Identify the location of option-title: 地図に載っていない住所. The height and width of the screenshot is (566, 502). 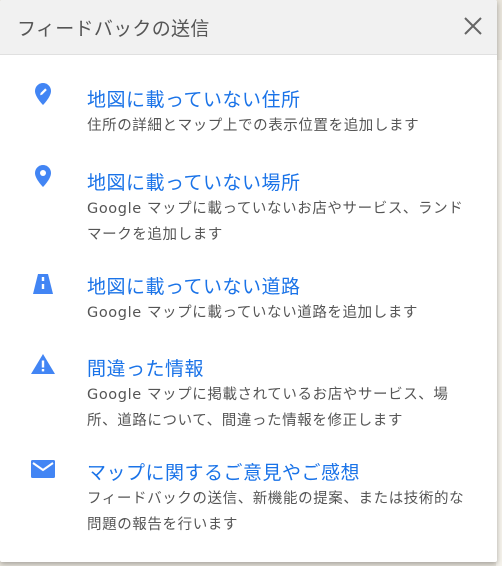
(194, 100).